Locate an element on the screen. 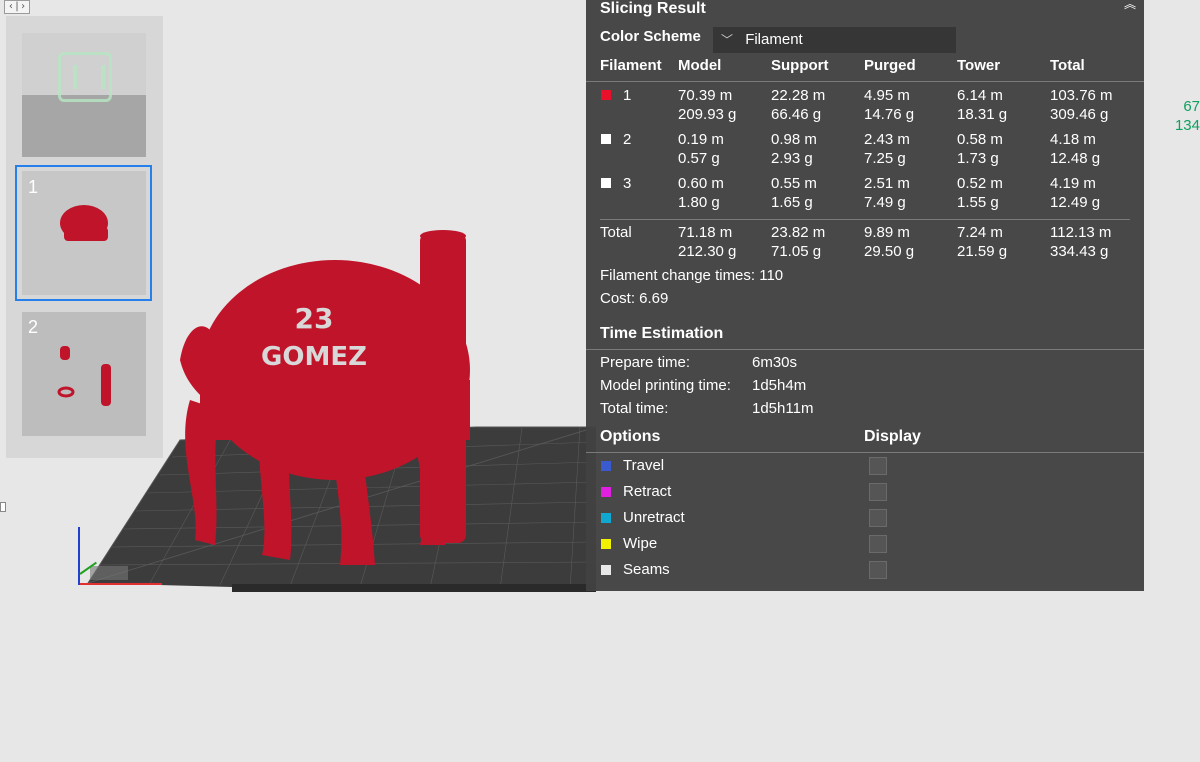  cost-line: Cost: 6.69 is located at coordinates (634, 298).